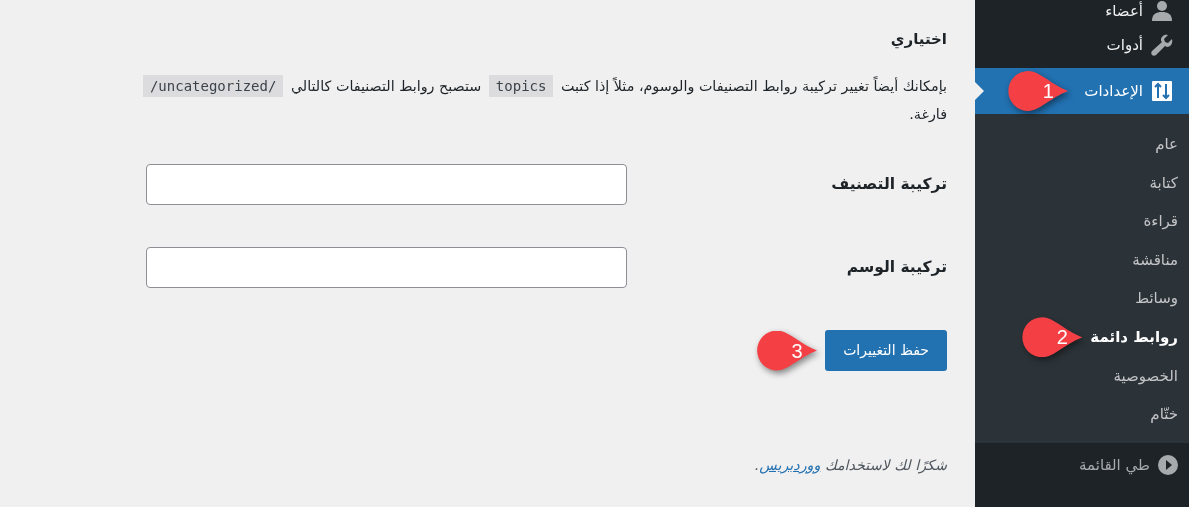  What do you see at coordinates (1162, 11) in the screenshot?
I see `user-icon` at bounding box center [1162, 11].